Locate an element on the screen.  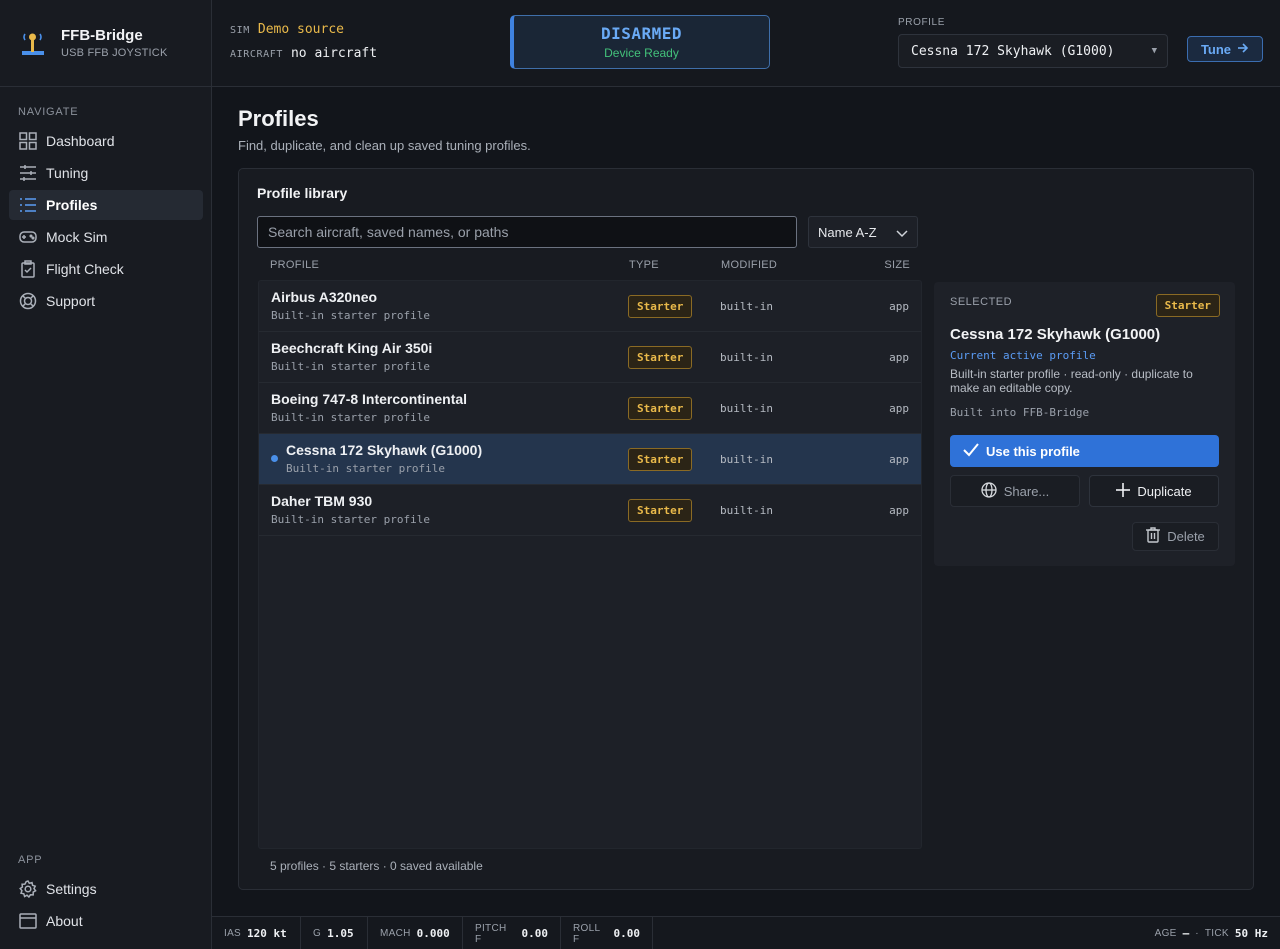
profile-select: Cessna 172 Skyhawk (G1000) ▼ is located at coordinates (1033, 51).